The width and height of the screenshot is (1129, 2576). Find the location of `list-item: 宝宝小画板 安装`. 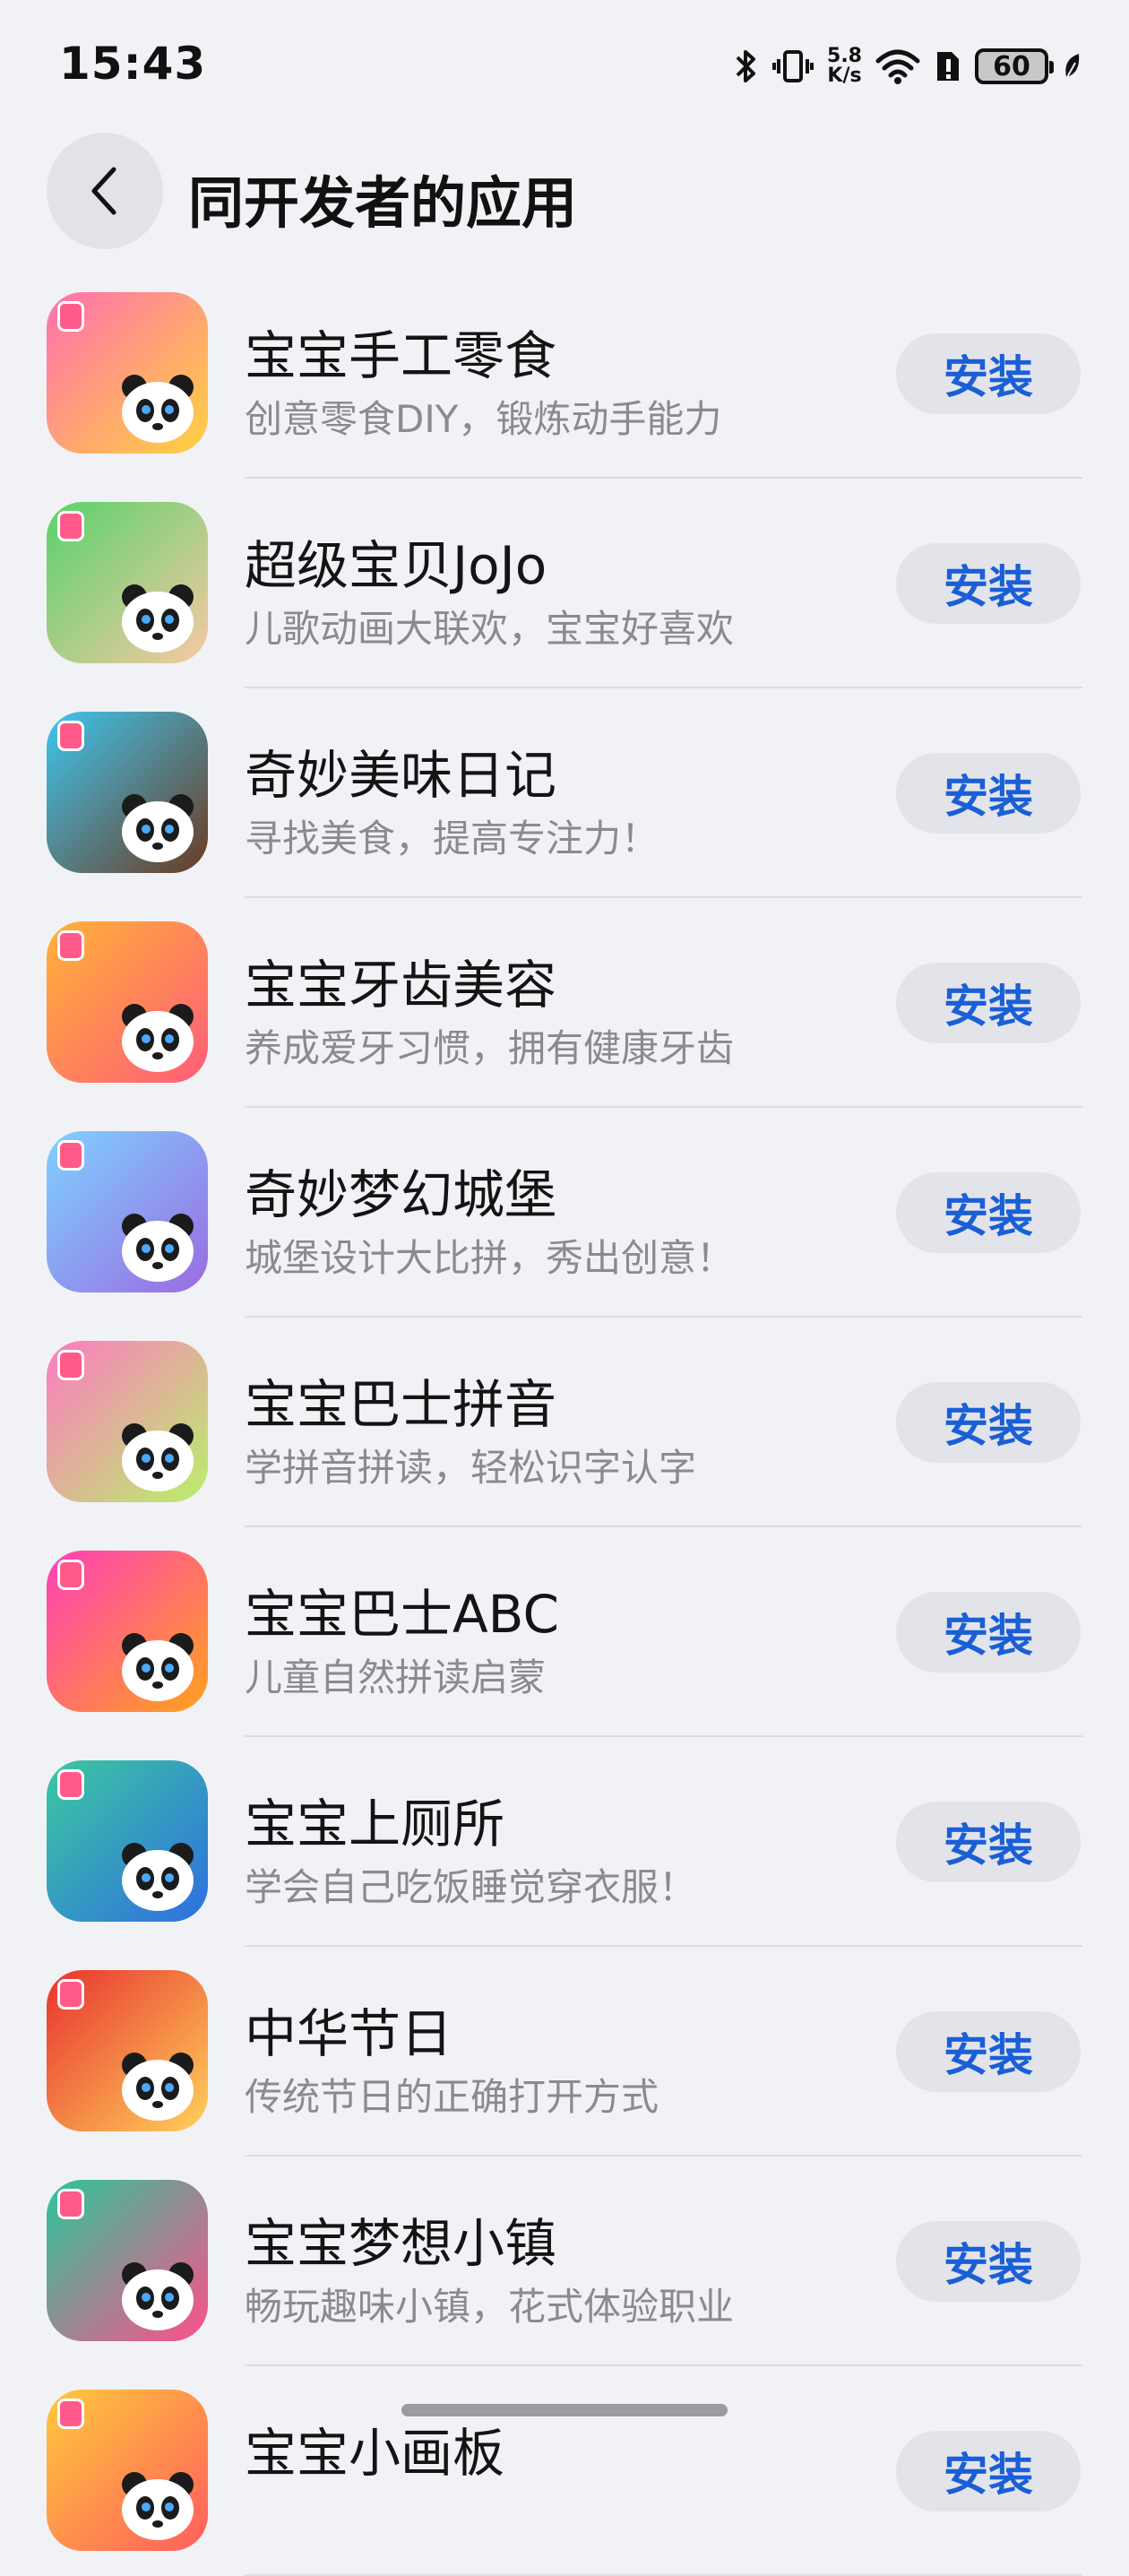

list-item: 宝宝小画板 安装 is located at coordinates (565, 2471).